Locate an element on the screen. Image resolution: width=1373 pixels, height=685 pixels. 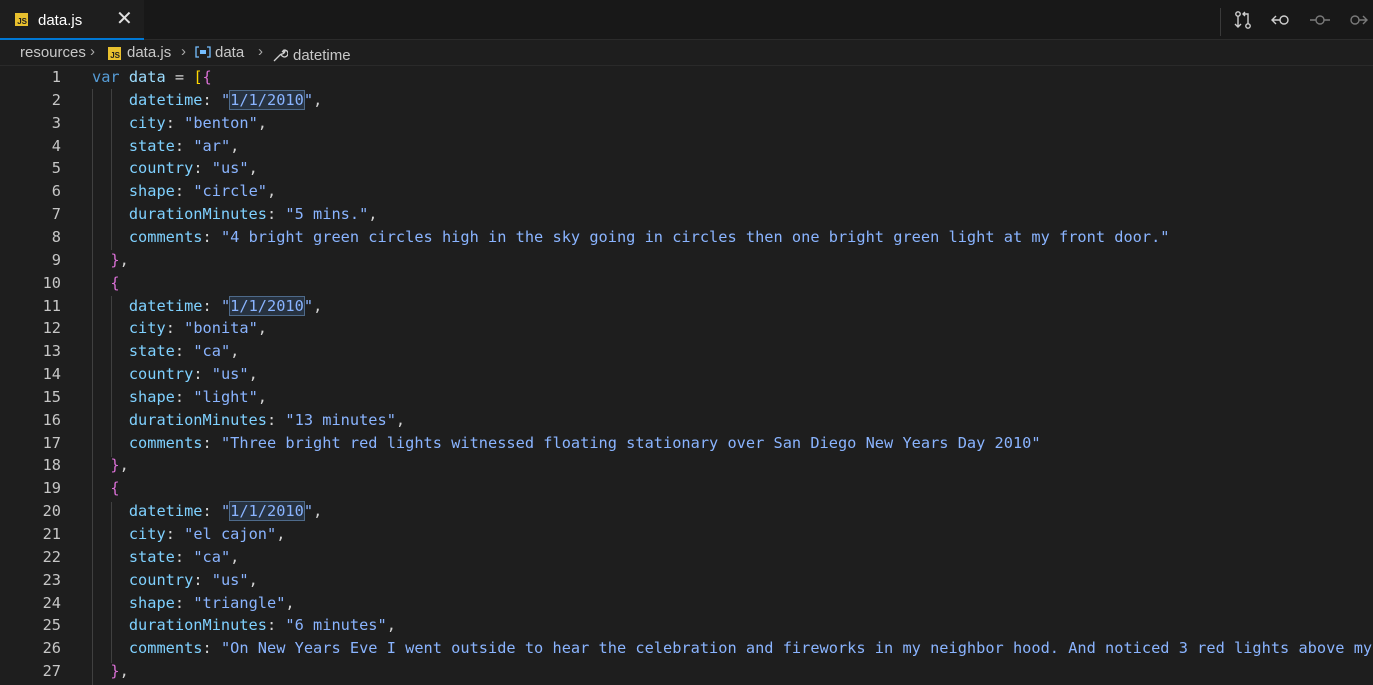
tab-data-js: JS data.js ✕ is located at coordinates (72, 20).